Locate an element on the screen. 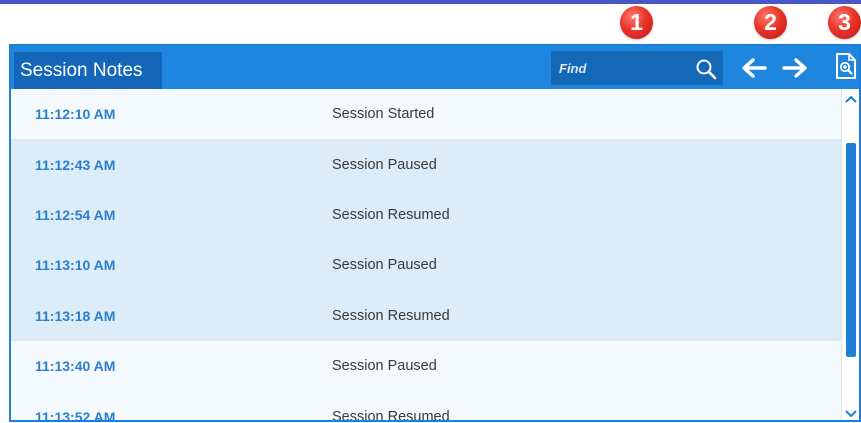 The height and width of the screenshot is (423, 861). list-item: 11:13:18 AM Session Resumed is located at coordinates (426, 315).